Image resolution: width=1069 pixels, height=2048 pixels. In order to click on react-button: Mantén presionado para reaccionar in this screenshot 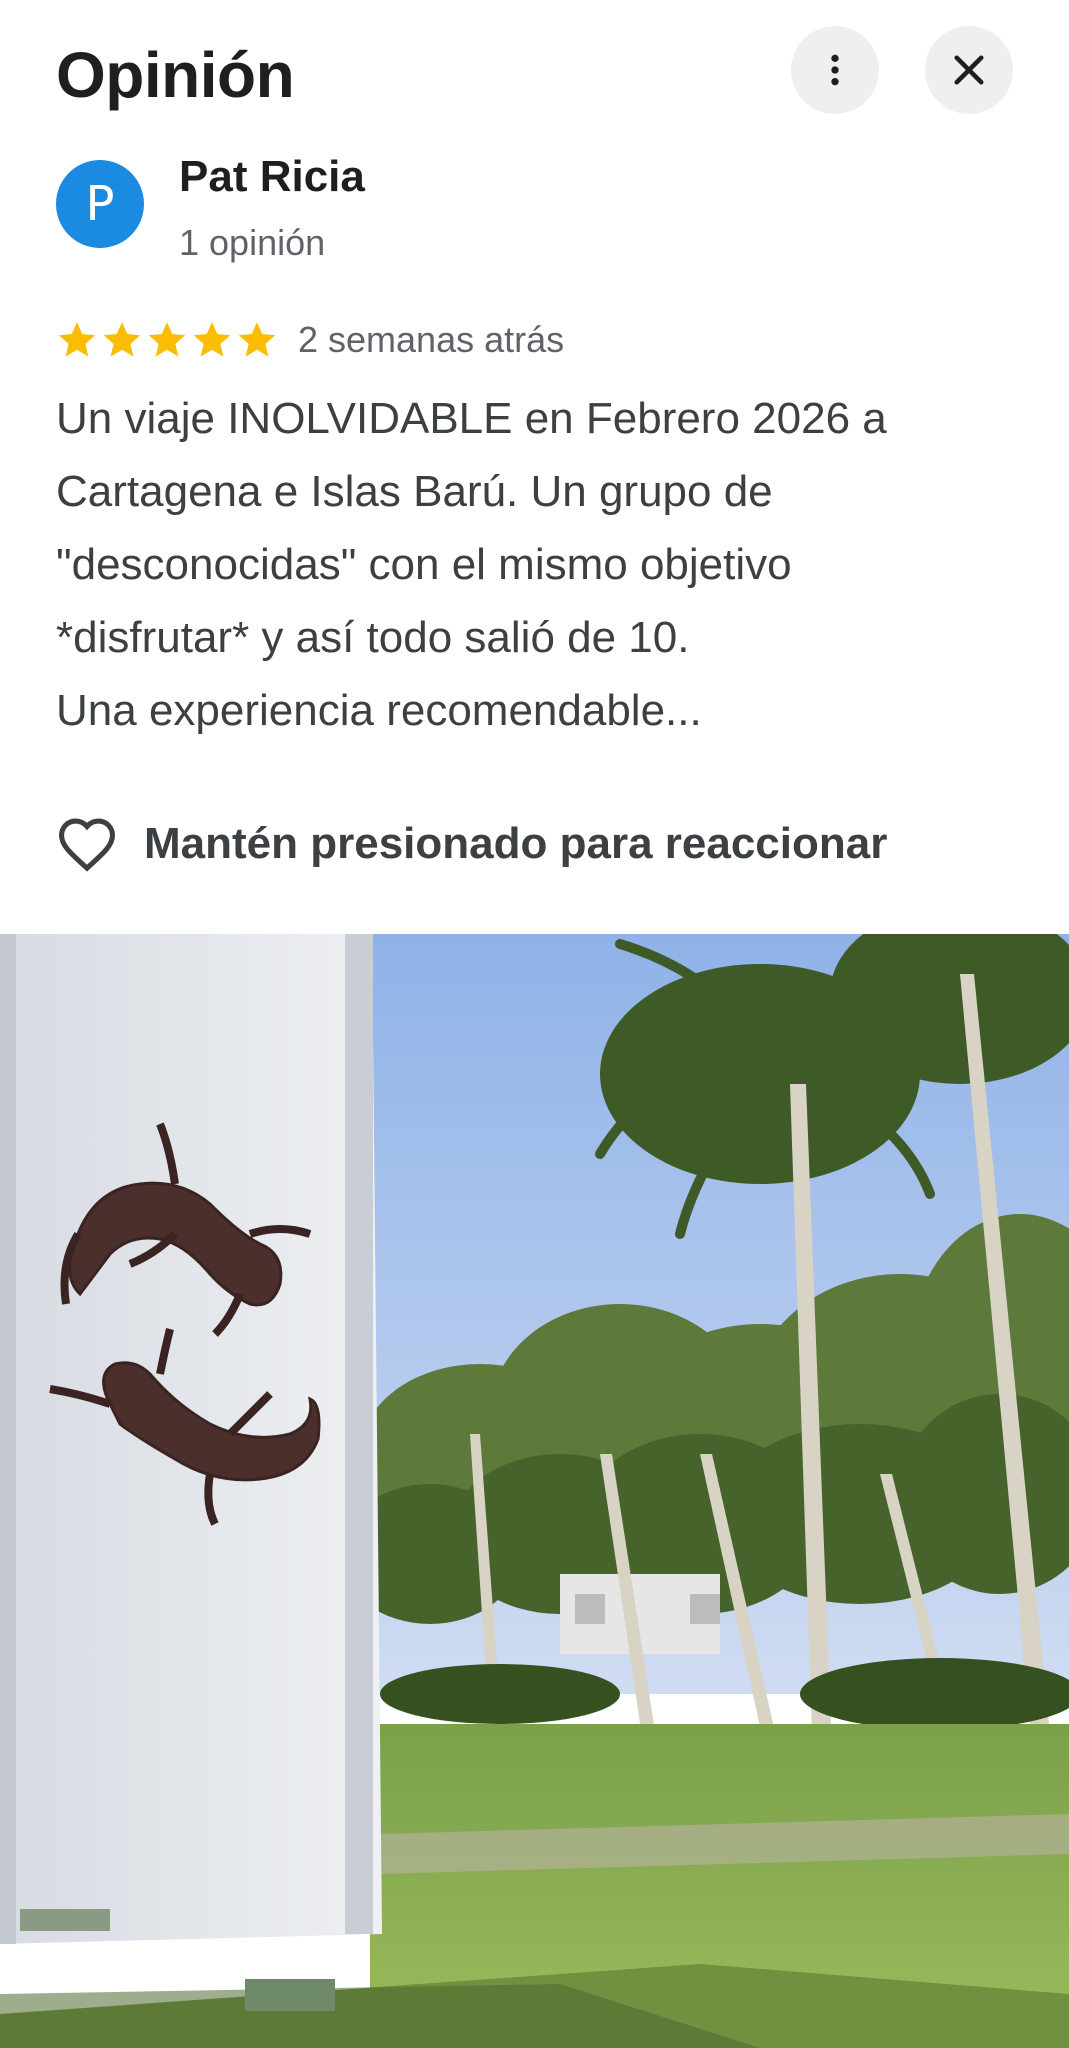, I will do `click(471, 844)`.